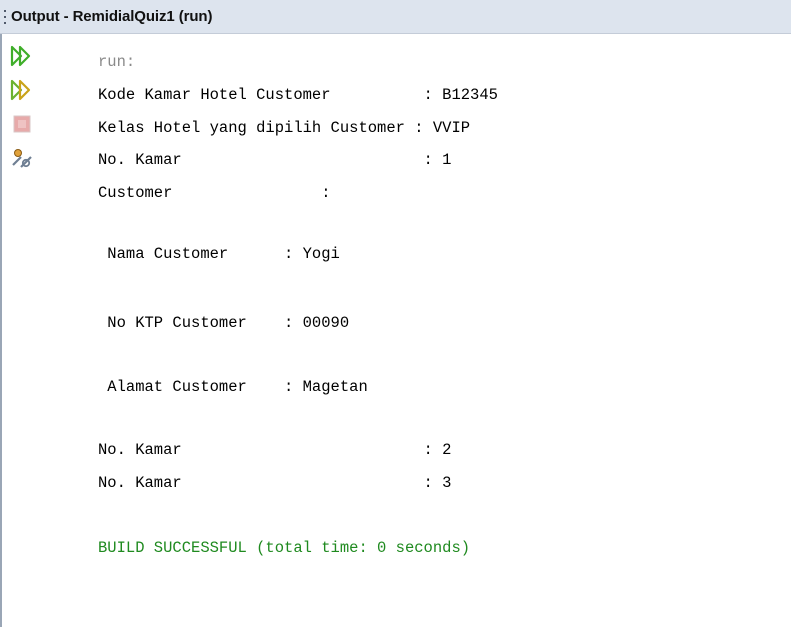  What do you see at coordinates (275, 483) in the screenshot?
I see `console-line: No. Kamar : 3` at bounding box center [275, 483].